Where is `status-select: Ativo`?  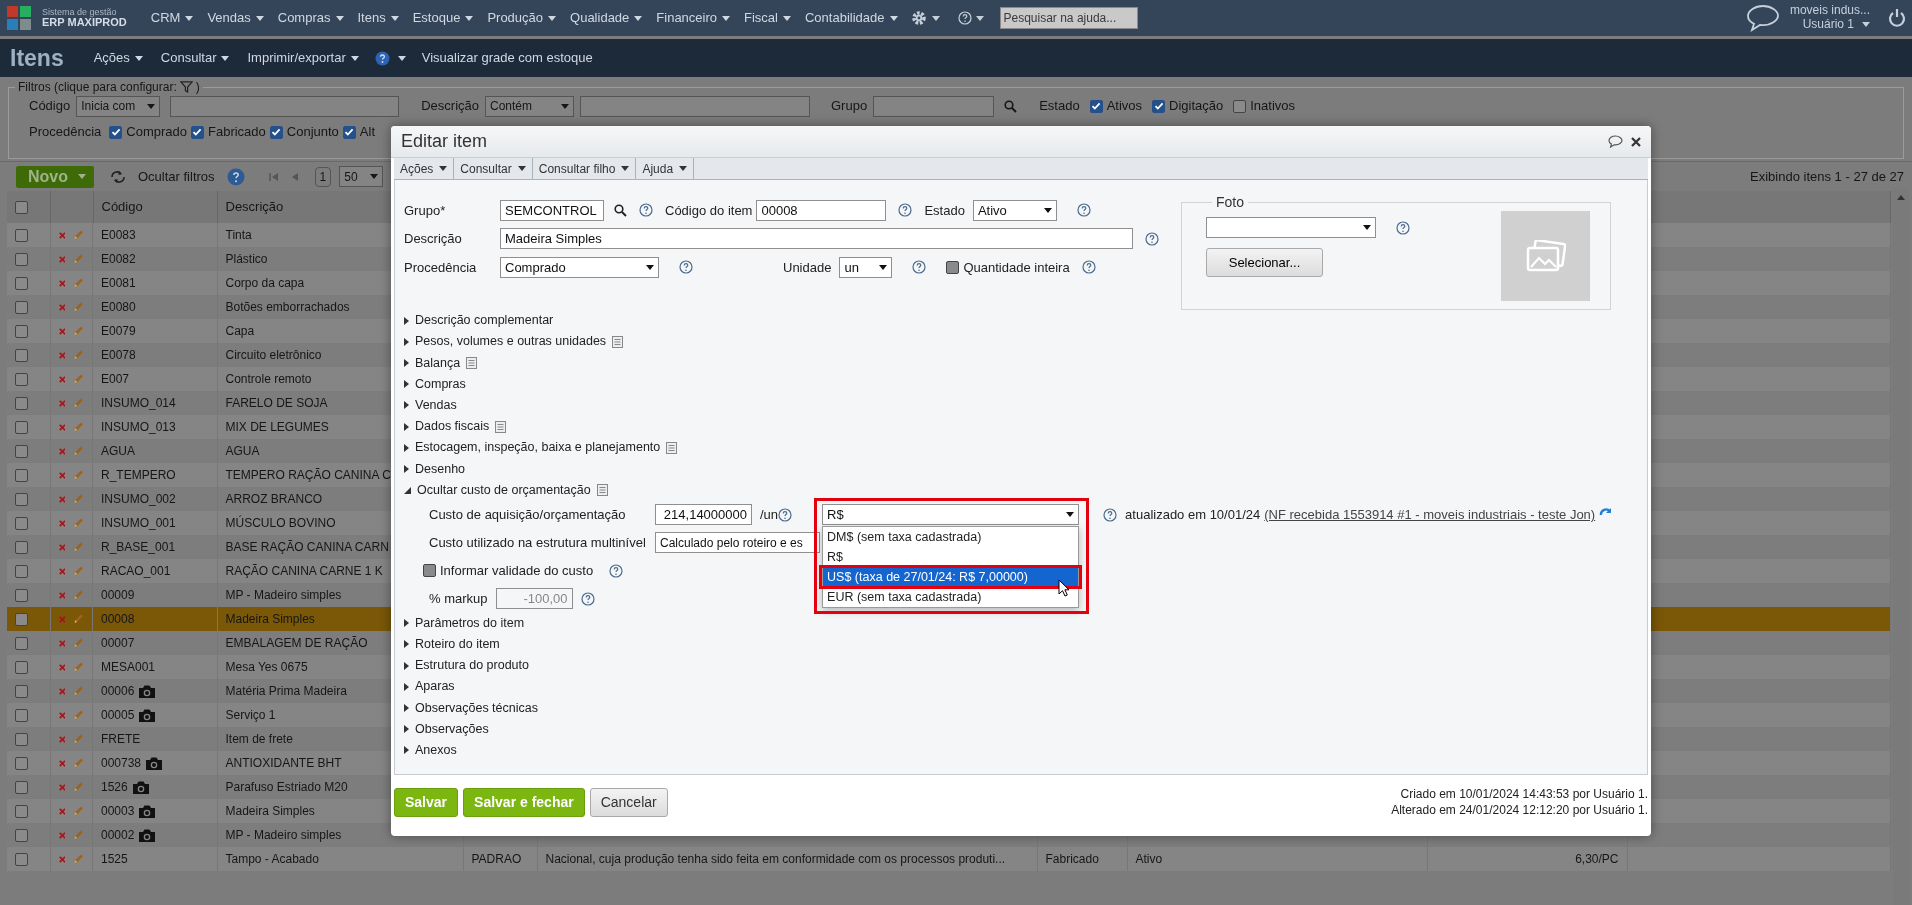 status-select: Ativo is located at coordinates (1014, 210).